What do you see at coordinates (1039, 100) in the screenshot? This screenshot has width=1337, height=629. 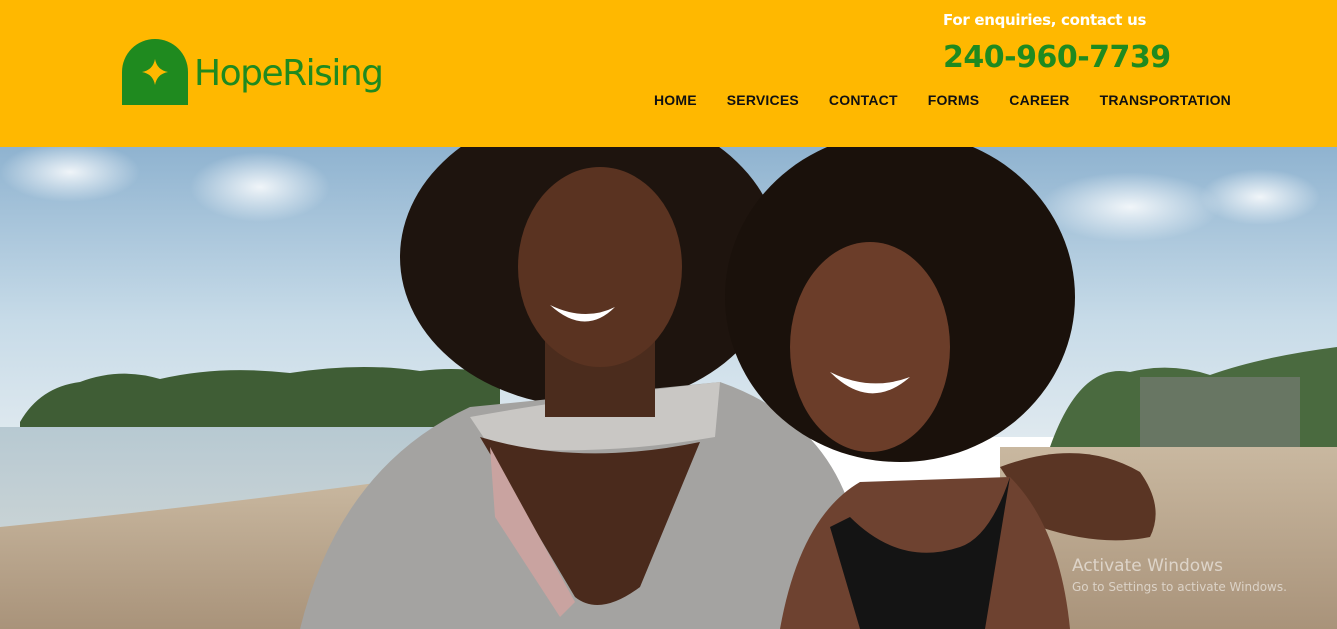 I see `nav-career: CAREER` at bounding box center [1039, 100].